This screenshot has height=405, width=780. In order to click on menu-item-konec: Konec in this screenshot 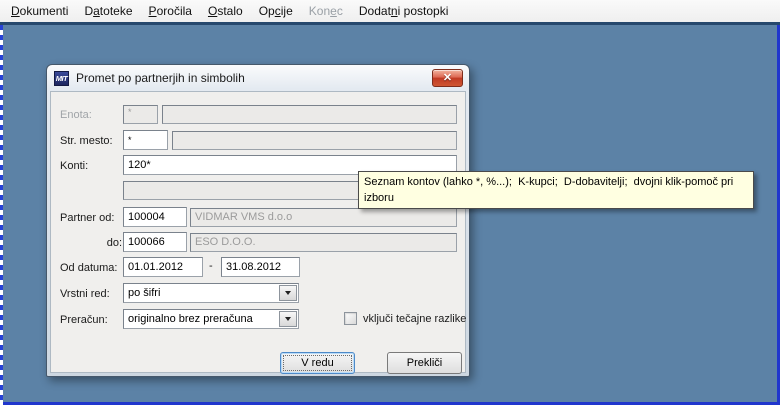, I will do `click(325, 11)`.